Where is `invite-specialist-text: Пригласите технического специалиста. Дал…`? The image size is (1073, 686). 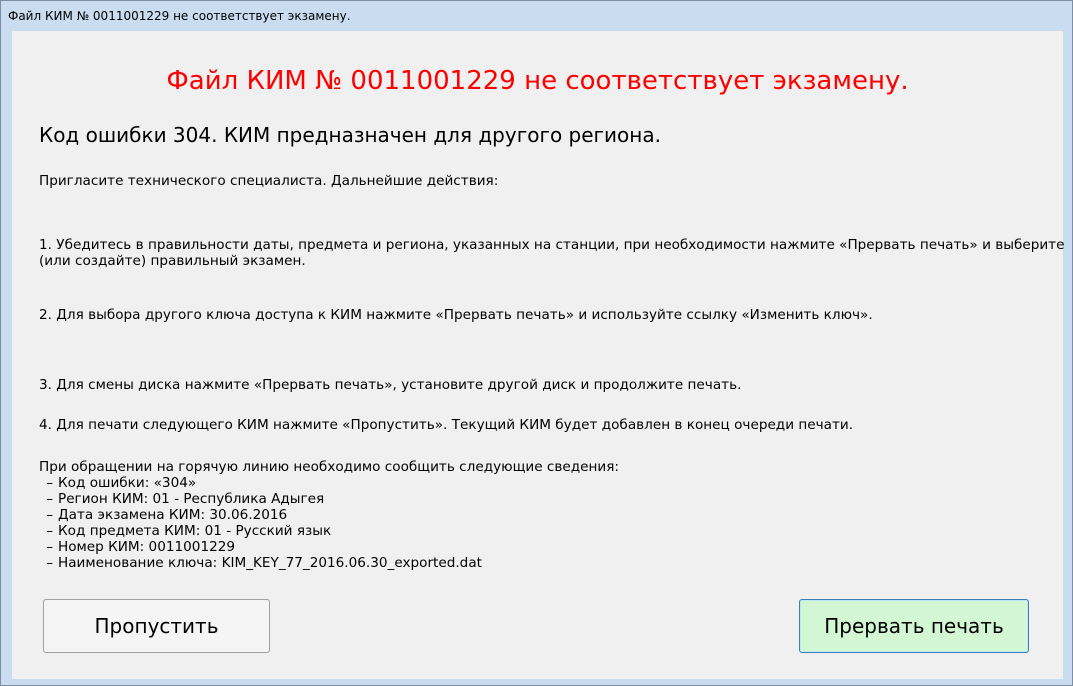
invite-specialist-text: Пригласите технического специалиста. Дал… is located at coordinates (269, 181).